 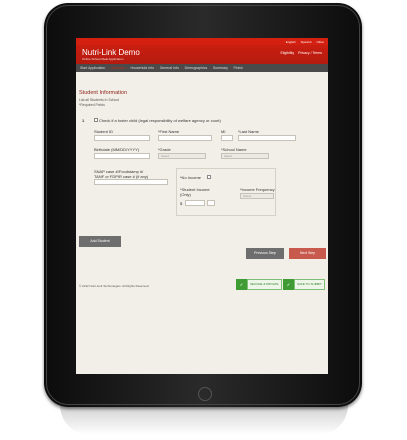 I want to click on birthdate-input, so click(x=122, y=156).